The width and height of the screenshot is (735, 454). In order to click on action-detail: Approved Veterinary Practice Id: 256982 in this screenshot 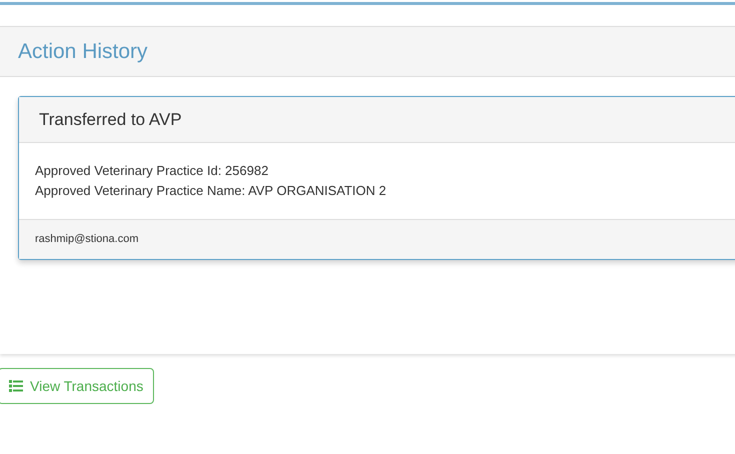, I will do `click(152, 171)`.